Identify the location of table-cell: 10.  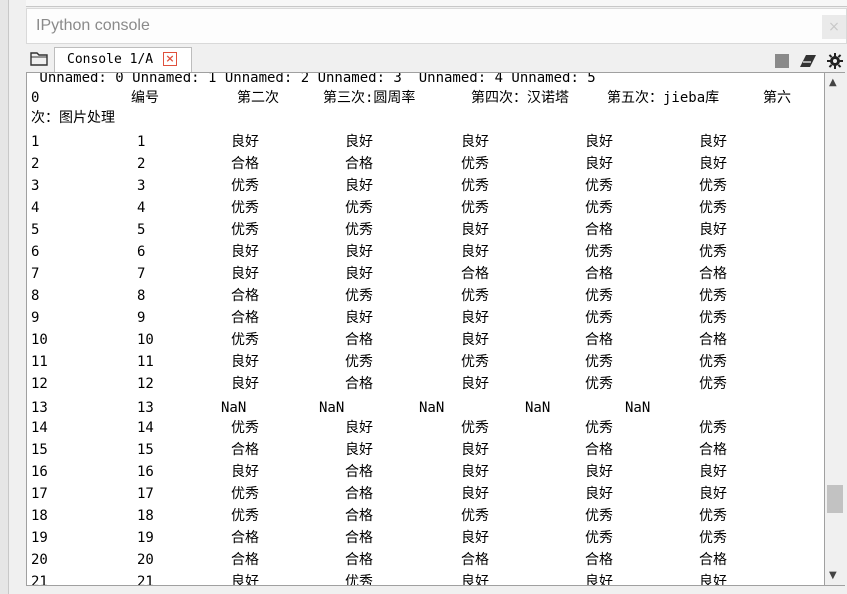
(145, 340).